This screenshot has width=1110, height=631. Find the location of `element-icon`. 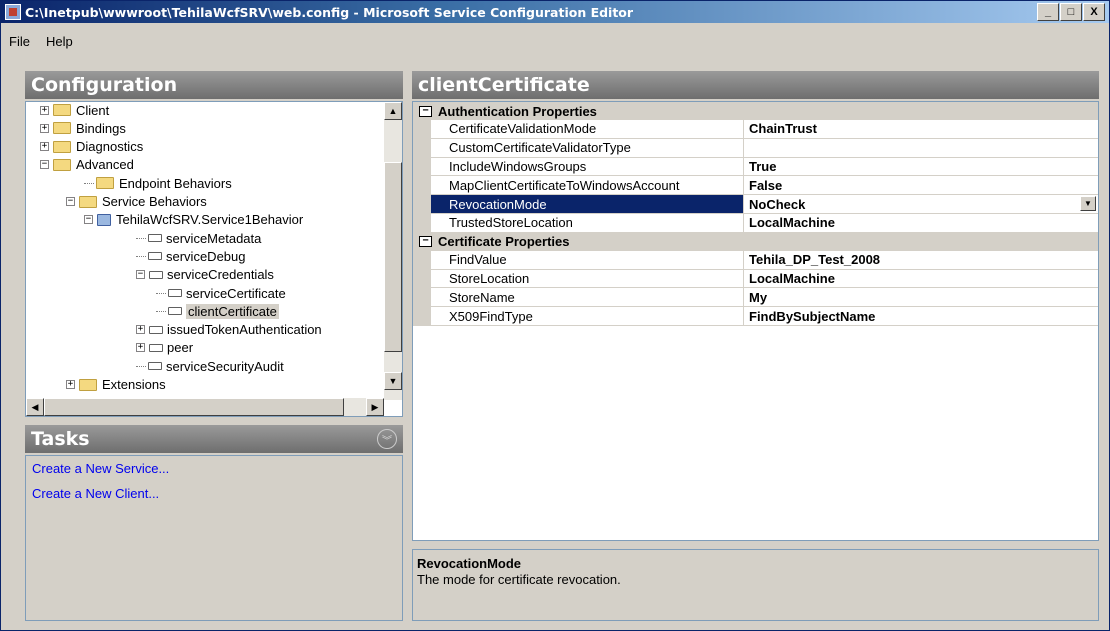

element-icon is located at coordinates (156, 274).